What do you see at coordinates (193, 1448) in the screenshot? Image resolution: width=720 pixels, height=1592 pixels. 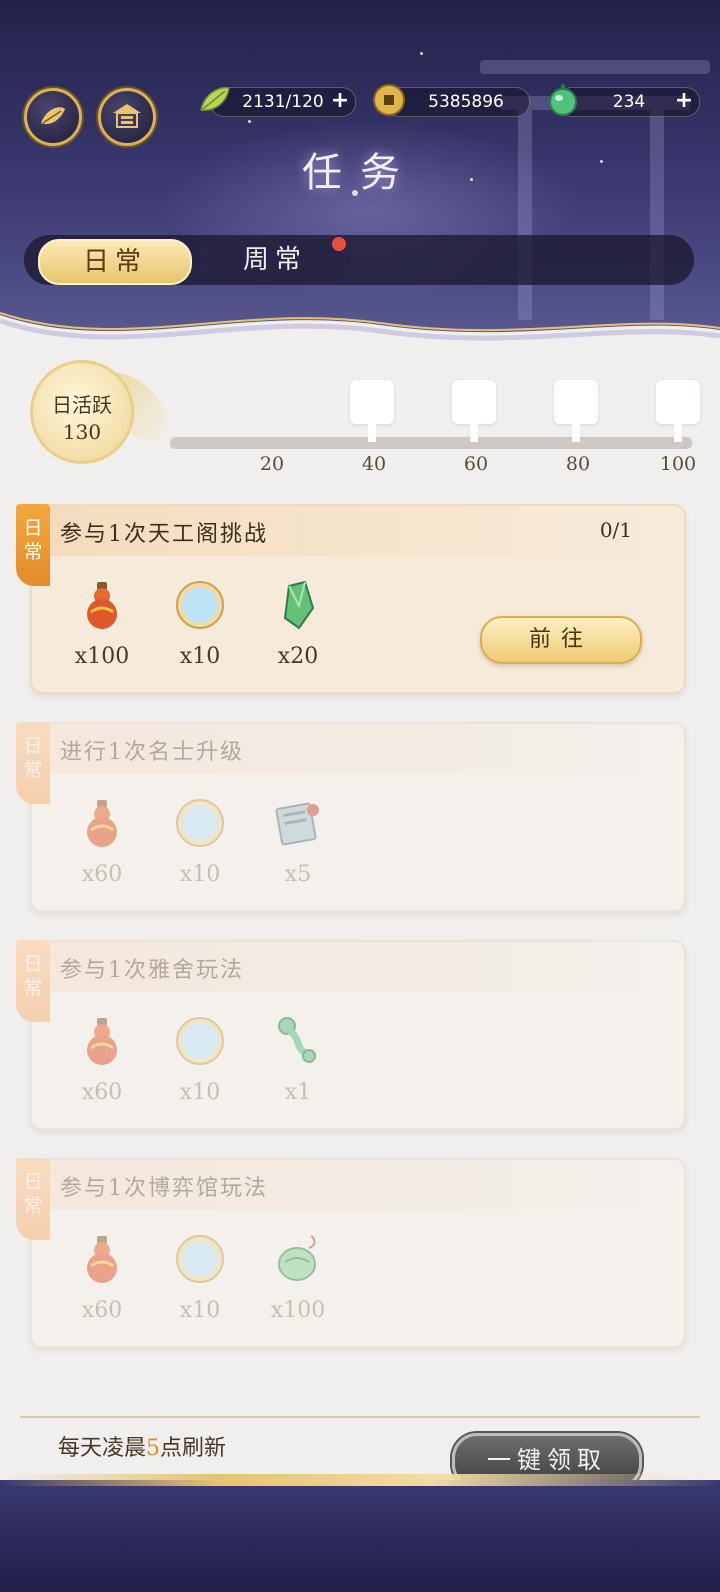 I see `refresh-suffix: 点刷新` at bounding box center [193, 1448].